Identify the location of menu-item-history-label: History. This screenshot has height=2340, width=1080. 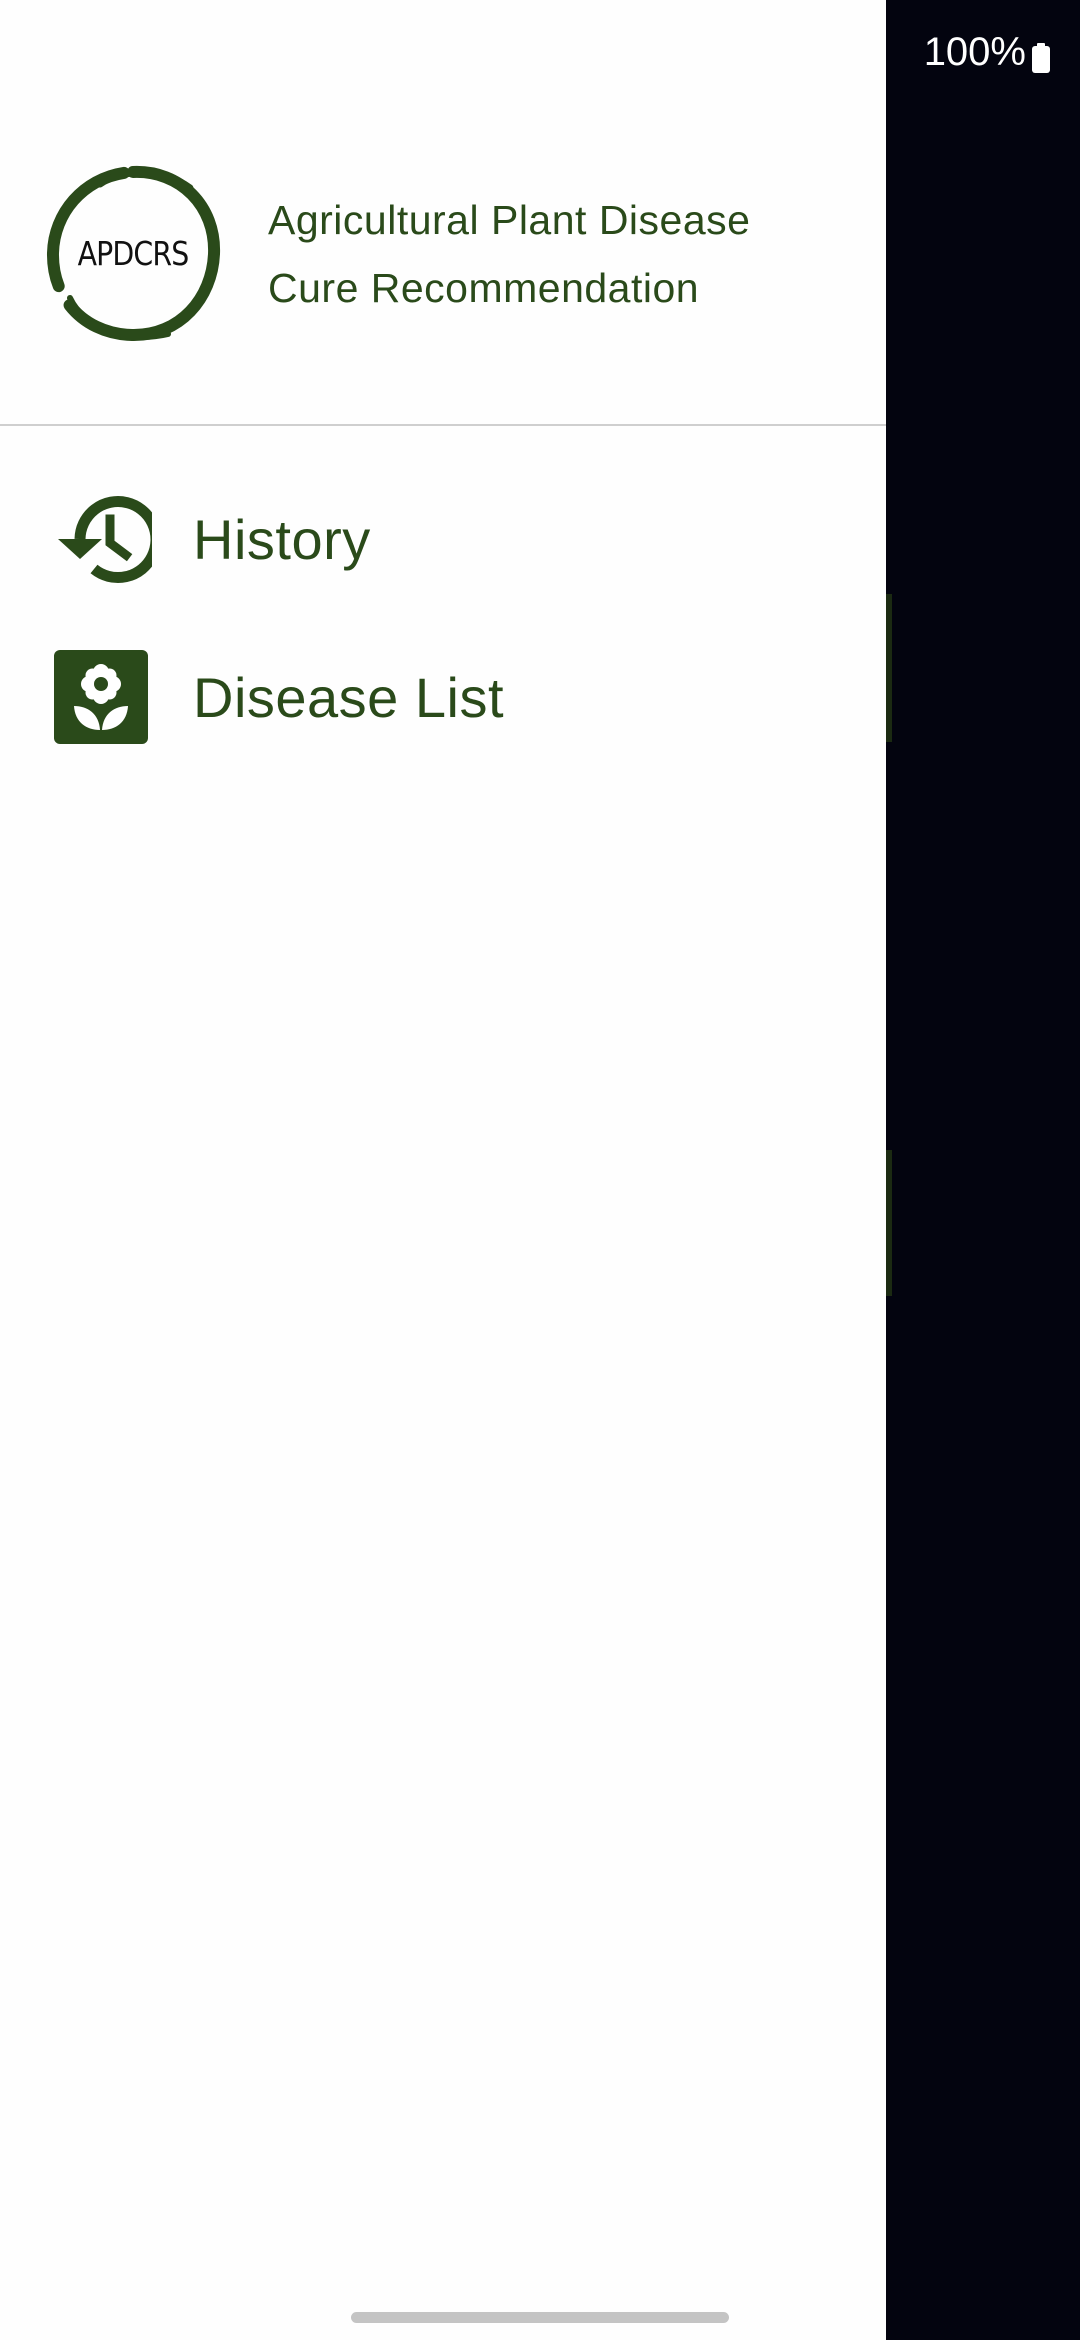
(282, 539).